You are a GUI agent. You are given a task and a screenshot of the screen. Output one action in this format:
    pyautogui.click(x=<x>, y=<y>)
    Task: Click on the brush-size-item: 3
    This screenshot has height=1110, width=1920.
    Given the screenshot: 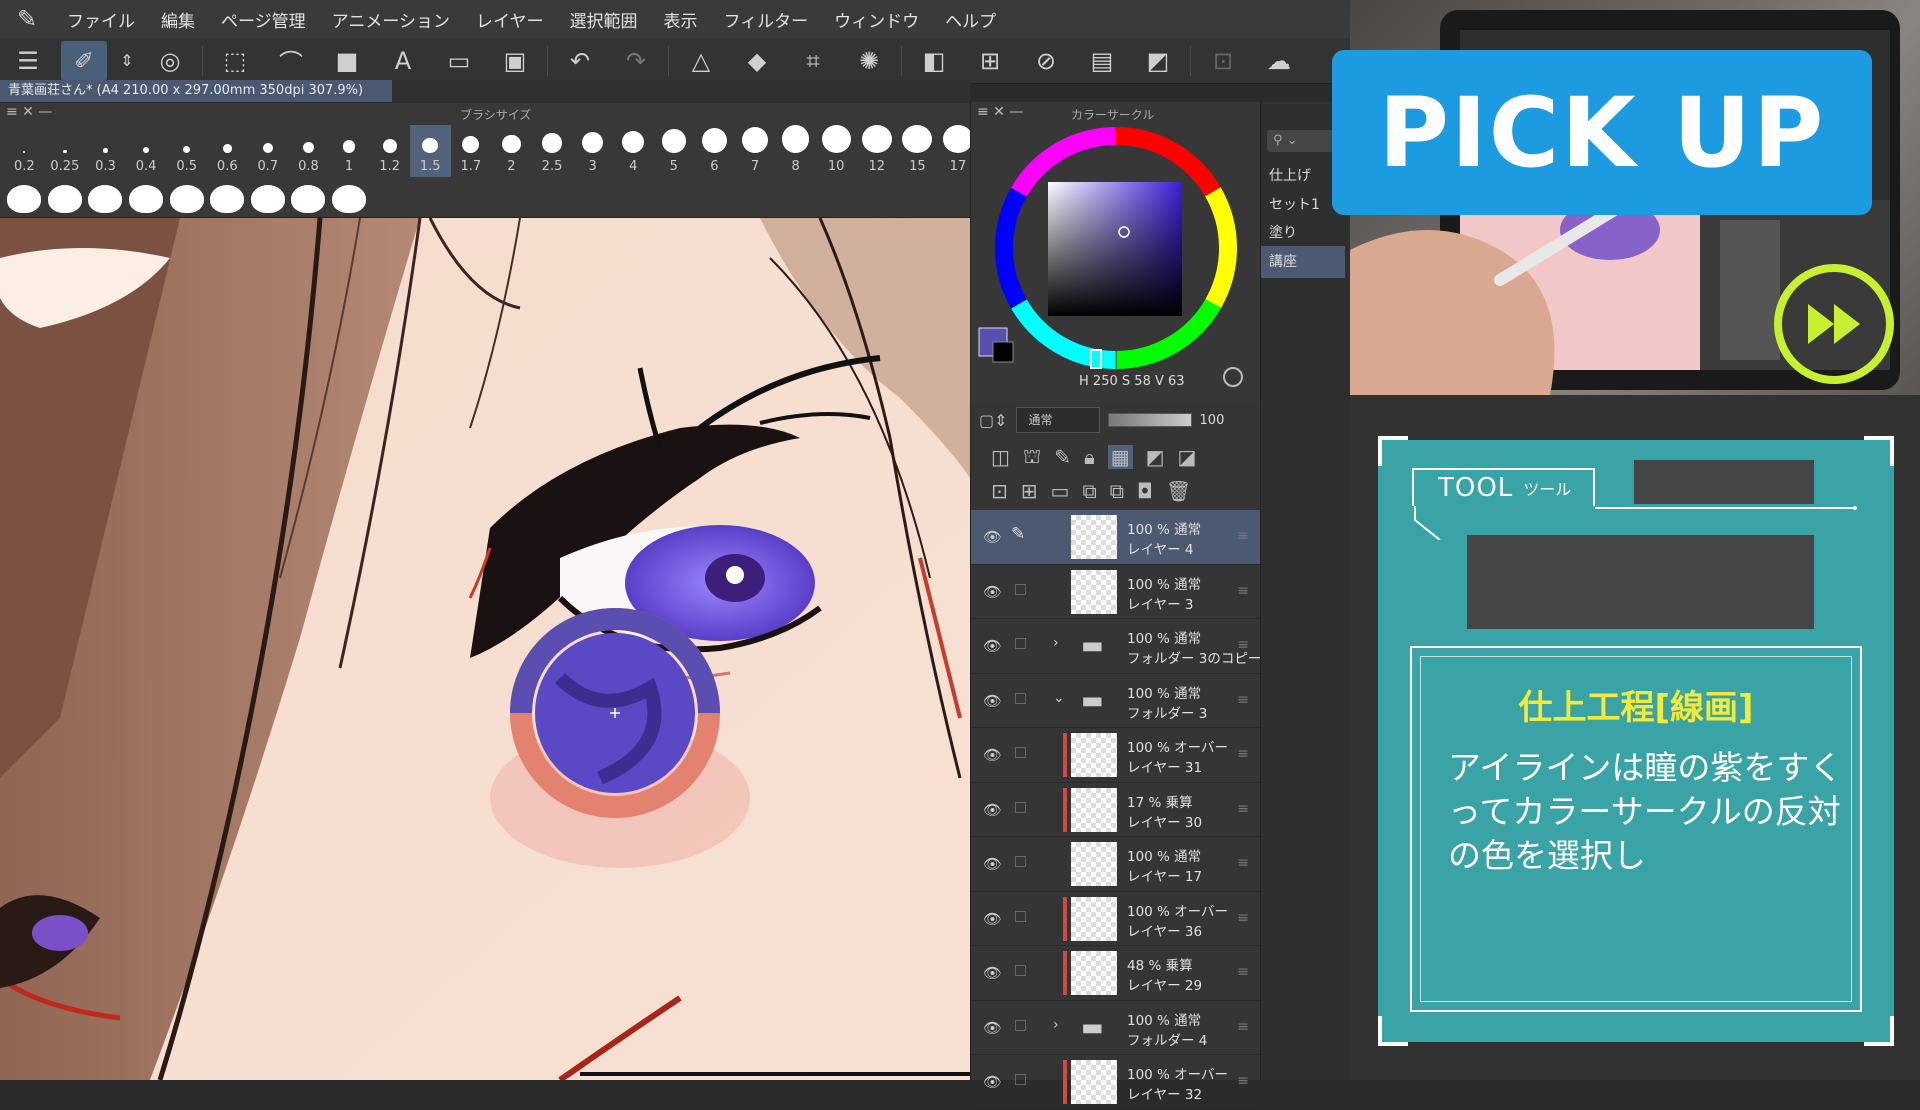 What is the action you would take?
    pyautogui.click(x=592, y=151)
    